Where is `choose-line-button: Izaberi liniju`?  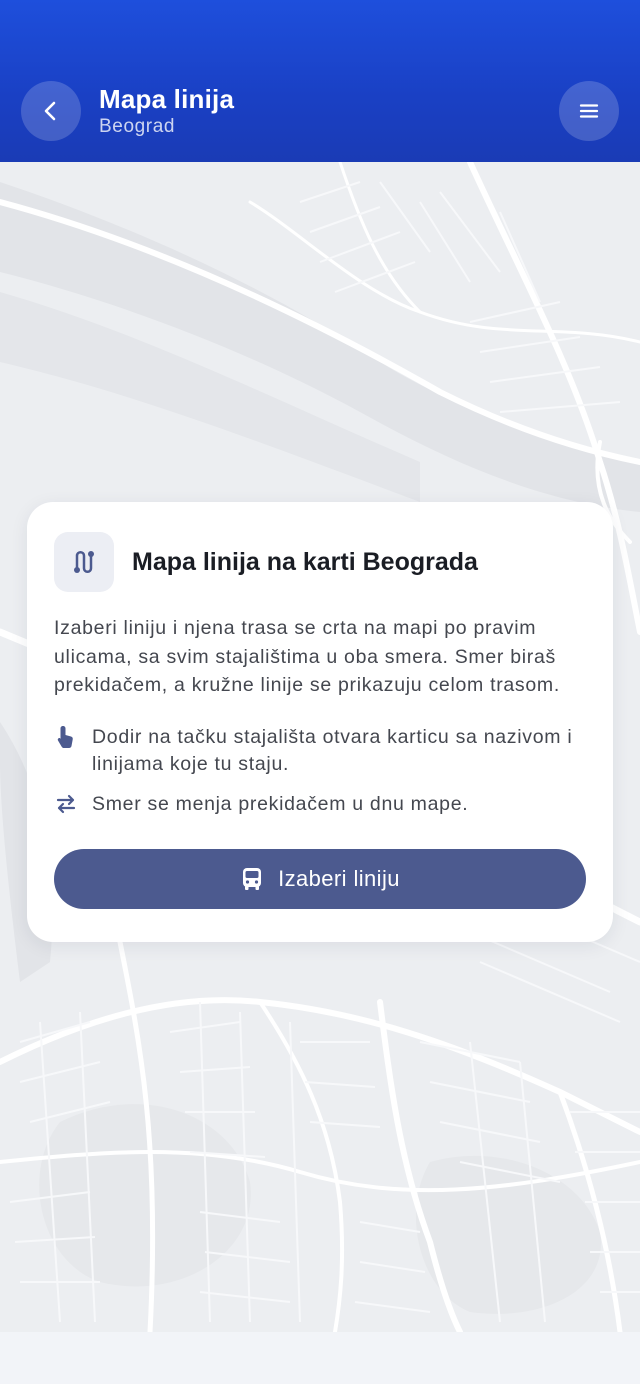
choose-line-button: Izaberi liniju is located at coordinates (320, 879).